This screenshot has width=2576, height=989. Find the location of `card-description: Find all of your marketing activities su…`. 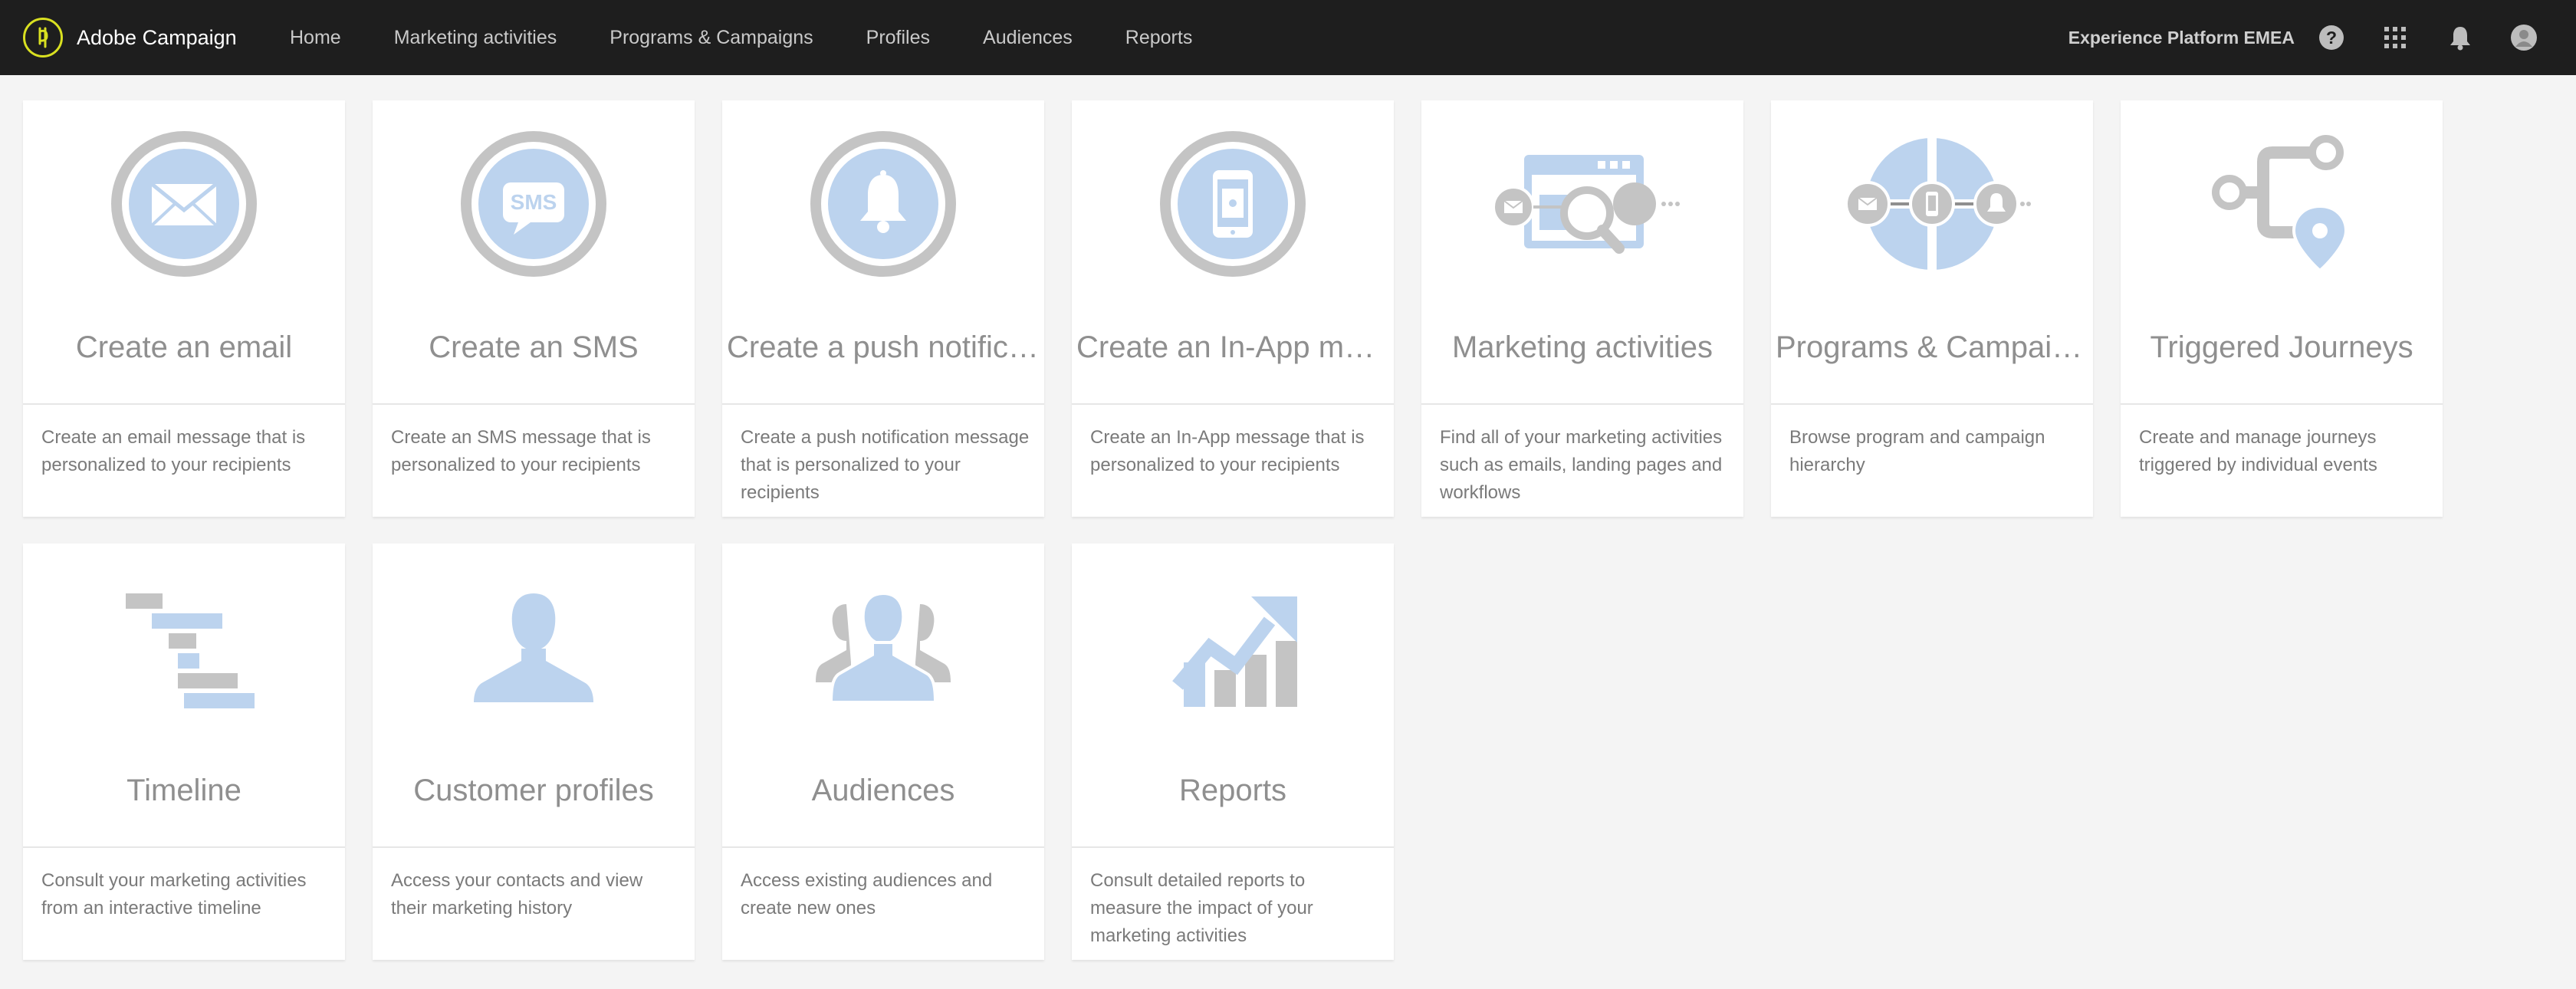

card-description: Find all of your marketing activities su… is located at coordinates (1582, 465).